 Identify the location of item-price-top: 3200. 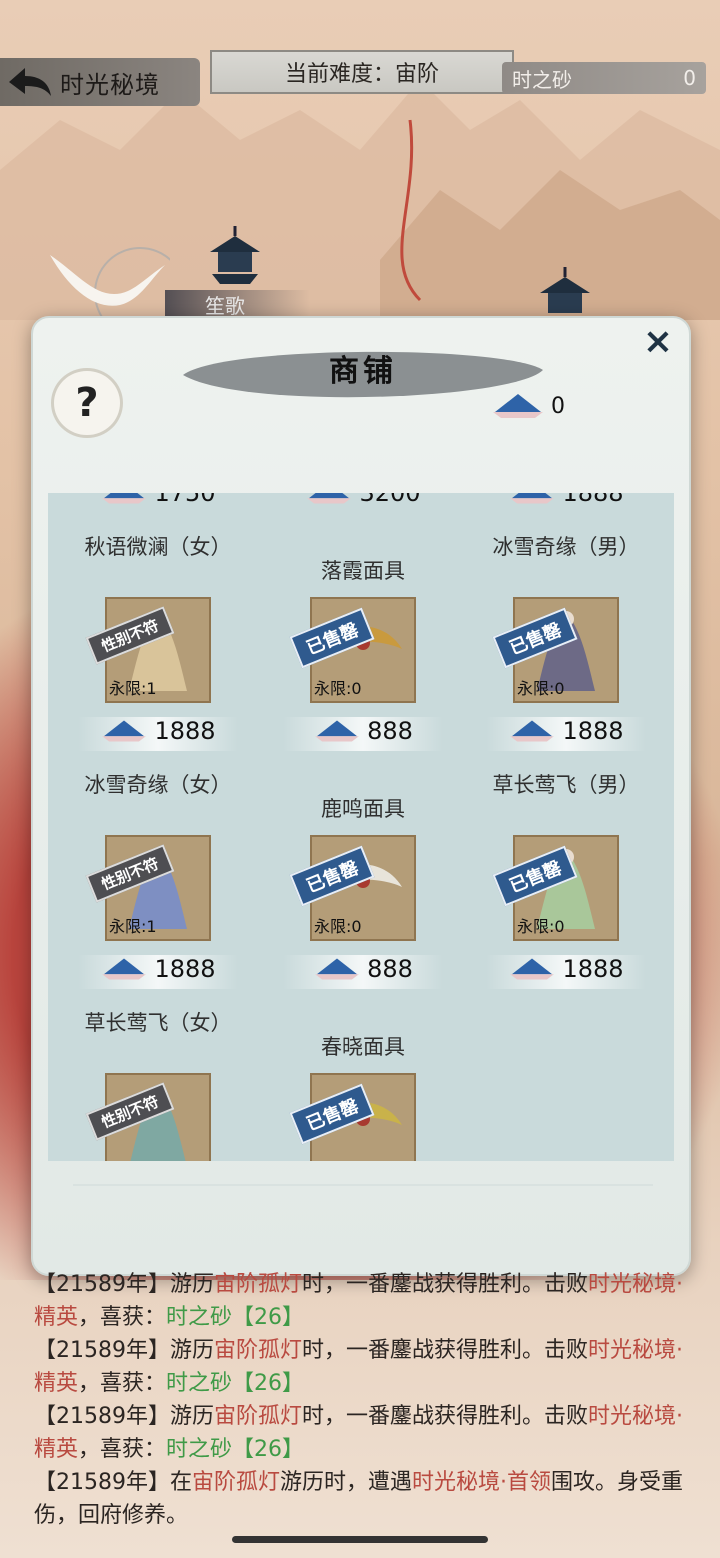
(363, 500).